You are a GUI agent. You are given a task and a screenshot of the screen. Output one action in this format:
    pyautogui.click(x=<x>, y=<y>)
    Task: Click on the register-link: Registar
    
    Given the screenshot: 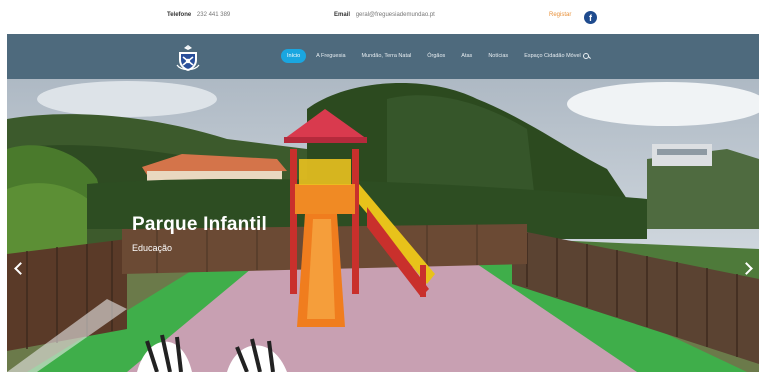 What is the action you would take?
    pyautogui.click(x=560, y=15)
    